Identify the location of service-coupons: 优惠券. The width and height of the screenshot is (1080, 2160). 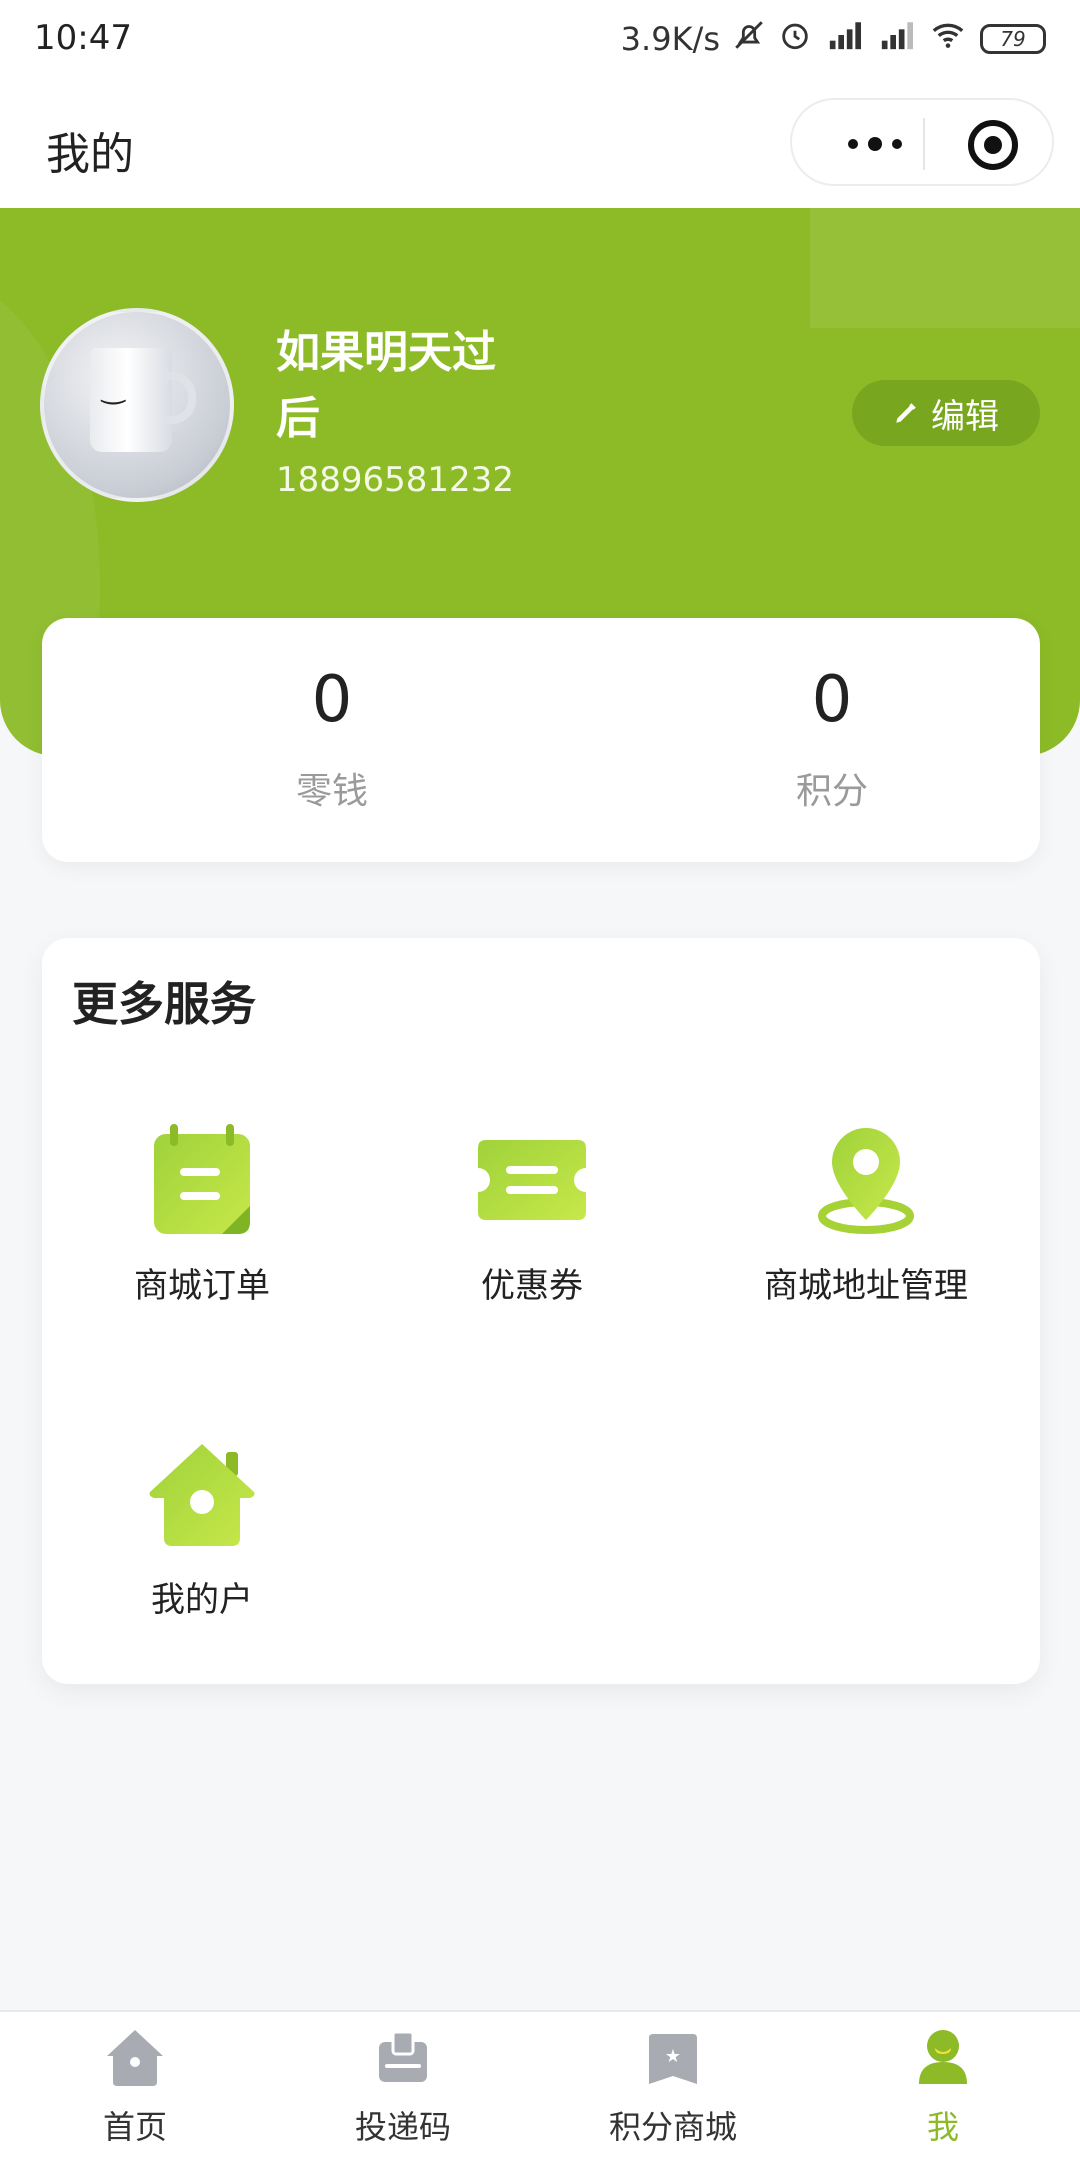
(532, 1213).